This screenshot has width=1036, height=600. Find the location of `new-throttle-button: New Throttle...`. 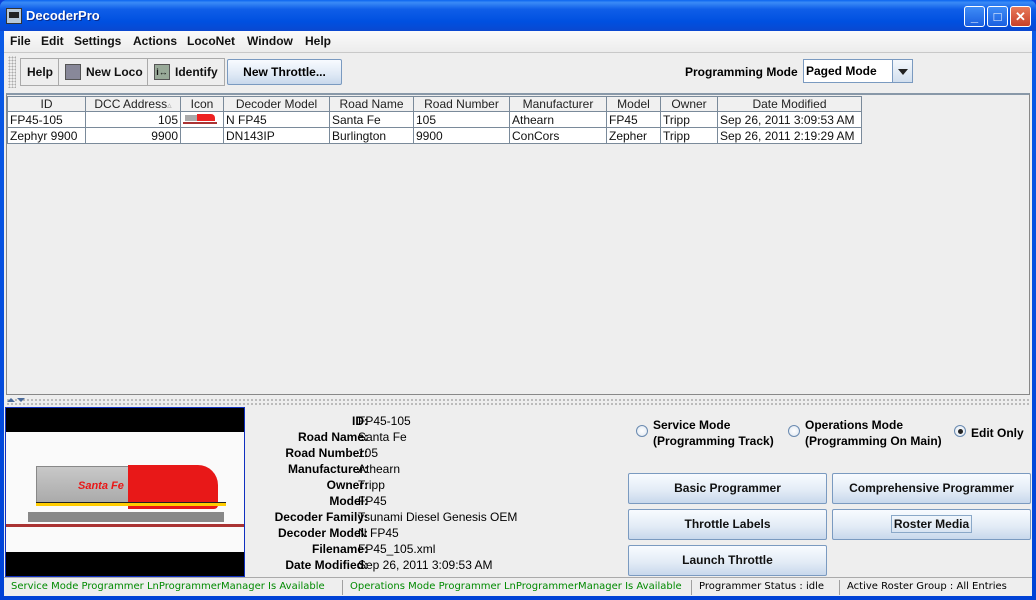

new-throttle-button: New Throttle... is located at coordinates (284, 72).